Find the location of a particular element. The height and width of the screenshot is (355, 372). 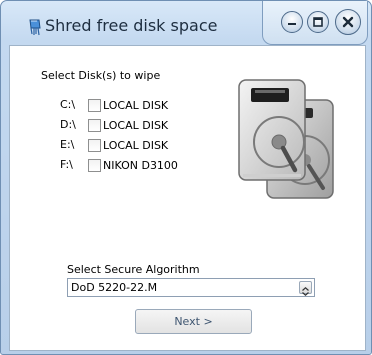

drive-letter: E:\ is located at coordinates (67, 144).